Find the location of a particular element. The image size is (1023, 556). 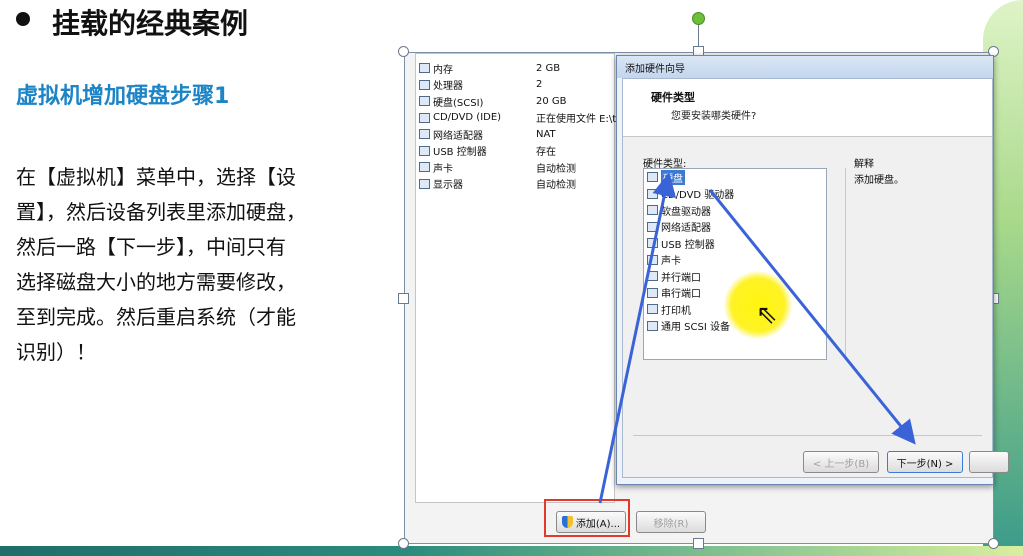

cursor-copy-icon: ⇖ is located at coordinates (767, 315).